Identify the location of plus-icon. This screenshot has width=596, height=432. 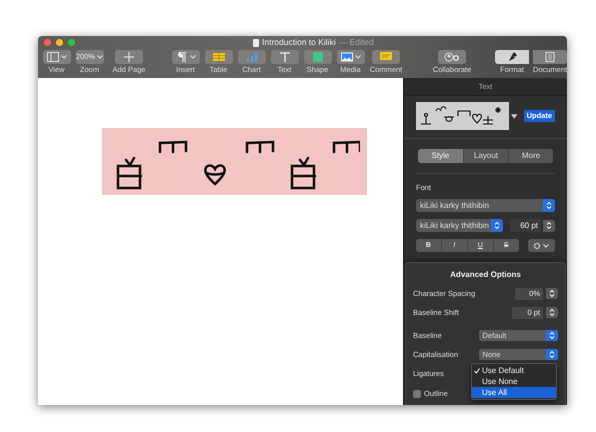
(129, 57).